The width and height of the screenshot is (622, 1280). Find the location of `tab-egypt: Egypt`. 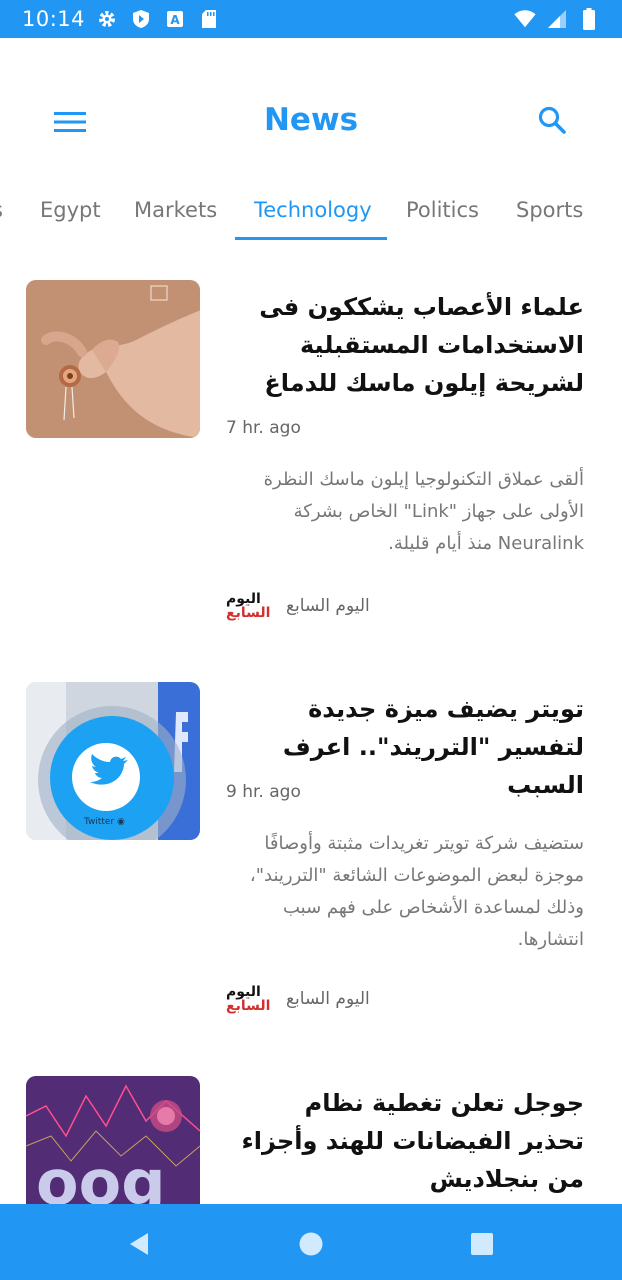

tab-egypt: Egypt is located at coordinates (70, 210).